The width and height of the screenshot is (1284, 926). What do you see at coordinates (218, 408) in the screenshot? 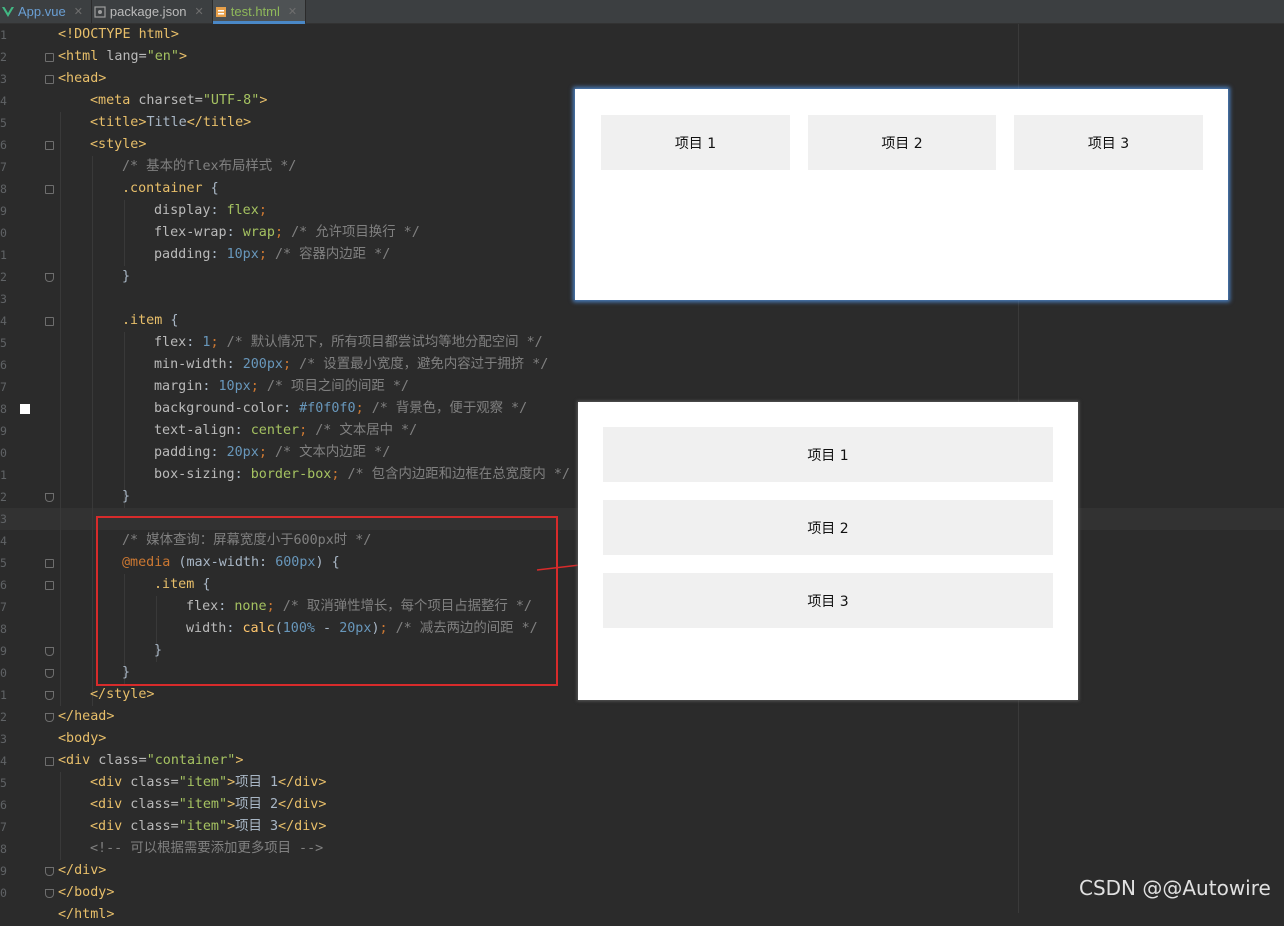
I see `code-token: background-color` at bounding box center [218, 408].